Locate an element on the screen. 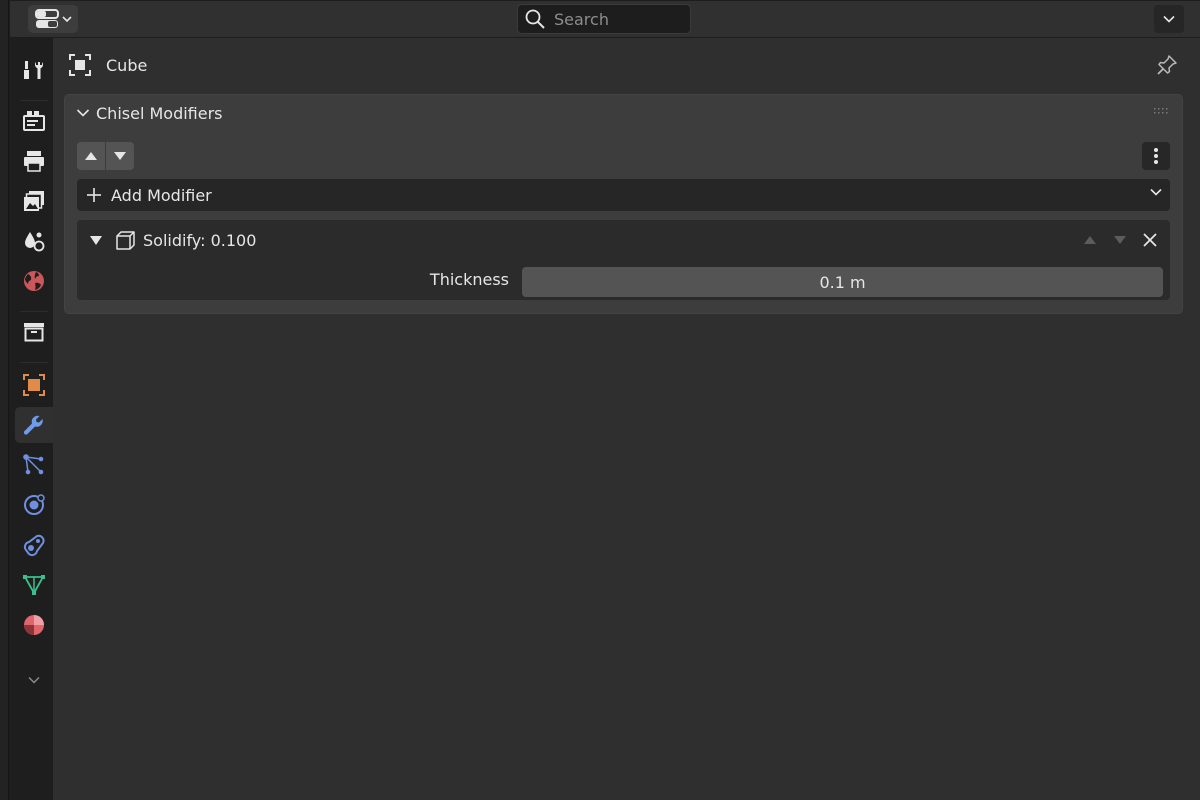 Image resolution: width=1200 pixels, height=800 pixels. object-tab is located at coordinates (34, 385).